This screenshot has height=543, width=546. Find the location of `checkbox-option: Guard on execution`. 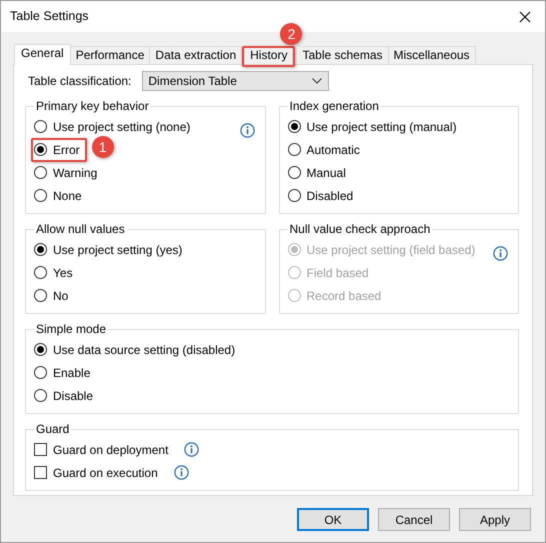

checkbox-option: Guard on execution is located at coordinates (98, 473).